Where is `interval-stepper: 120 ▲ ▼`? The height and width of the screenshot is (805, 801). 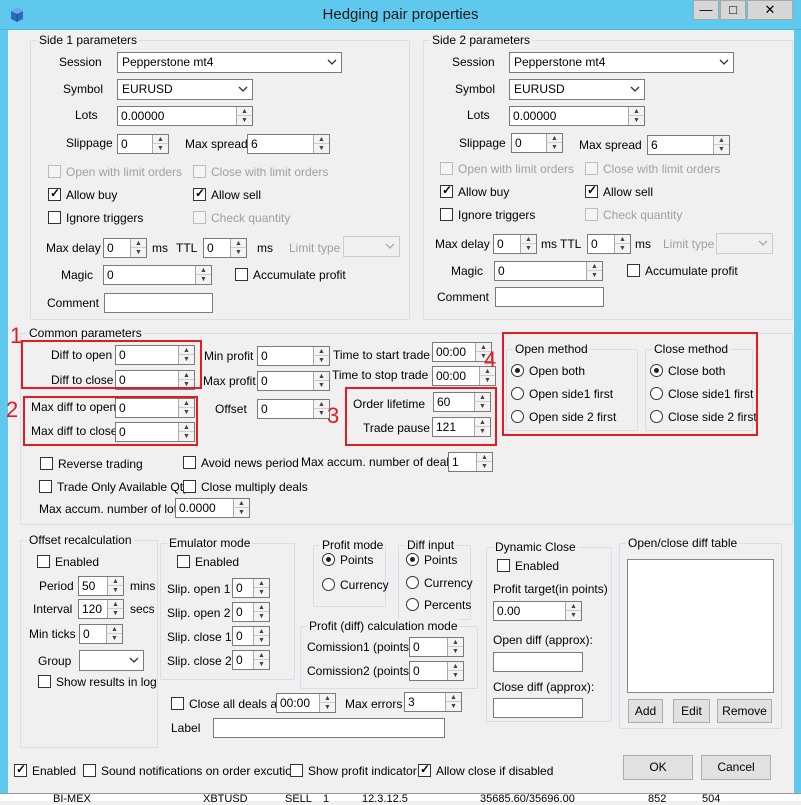
interval-stepper: 120 ▲ ▼ is located at coordinates (101, 609).